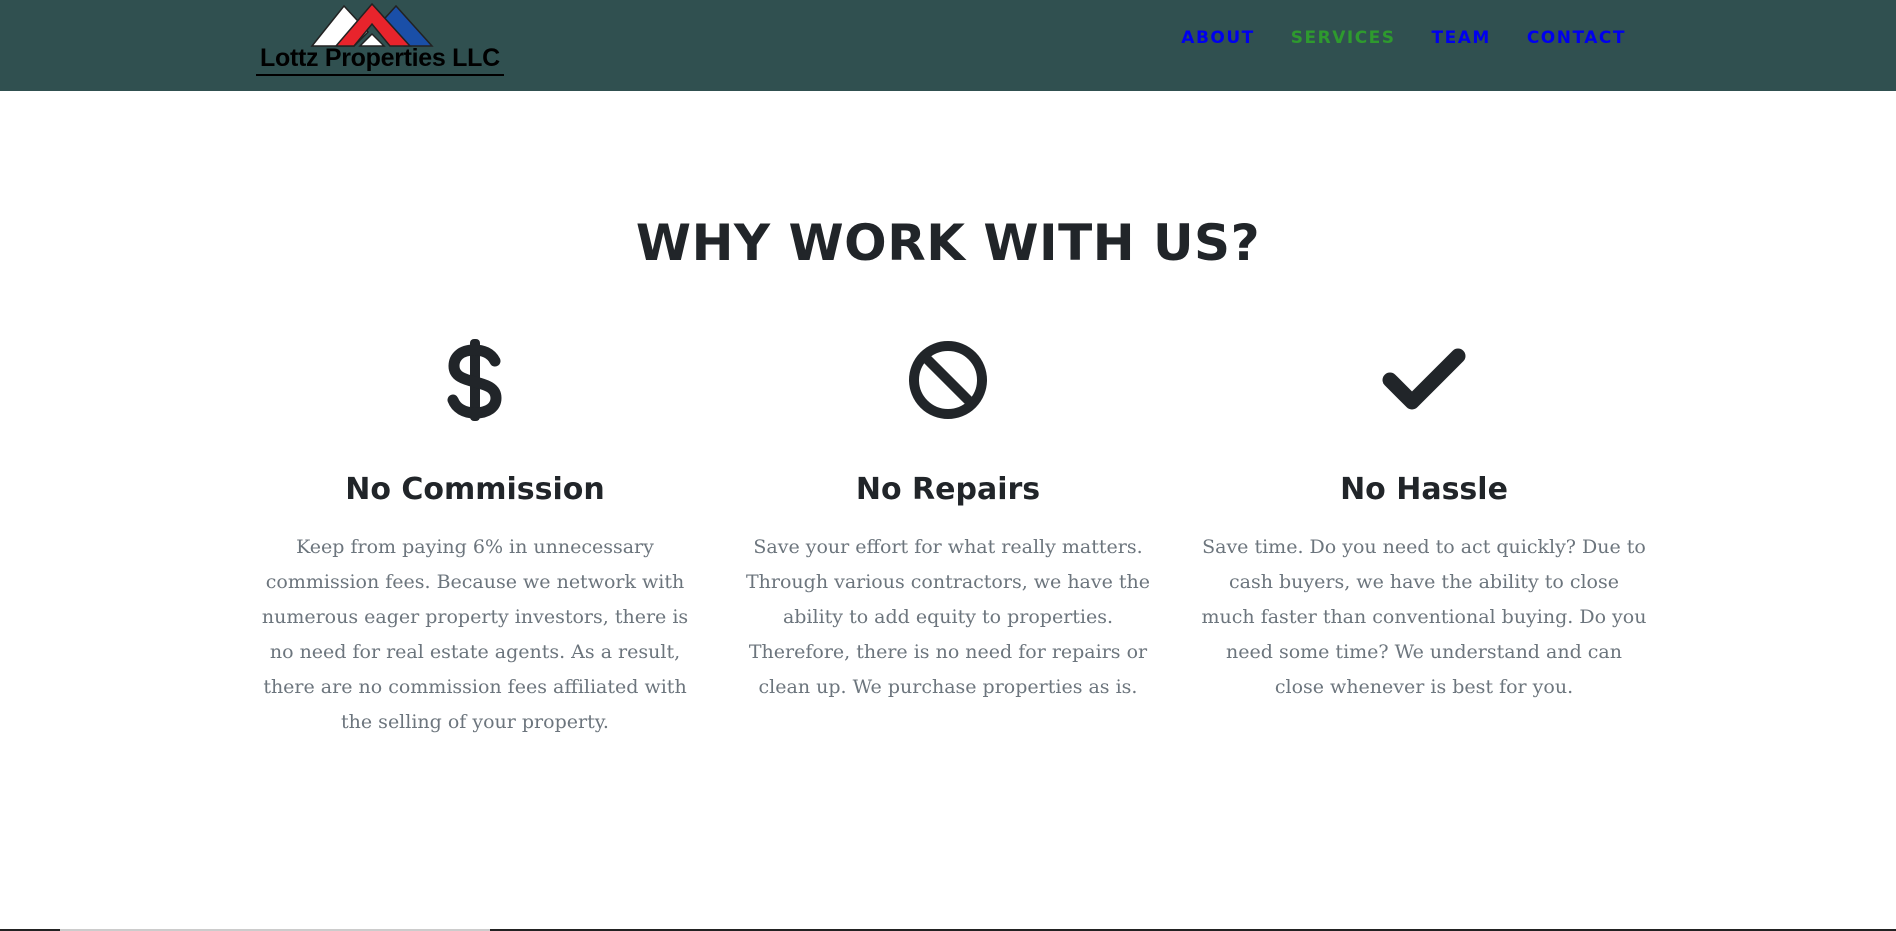 The image size is (1896, 931). What do you see at coordinates (1461, 38) in the screenshot?
I see `nav-team: TEAM` at bounding box center [1461, 38].